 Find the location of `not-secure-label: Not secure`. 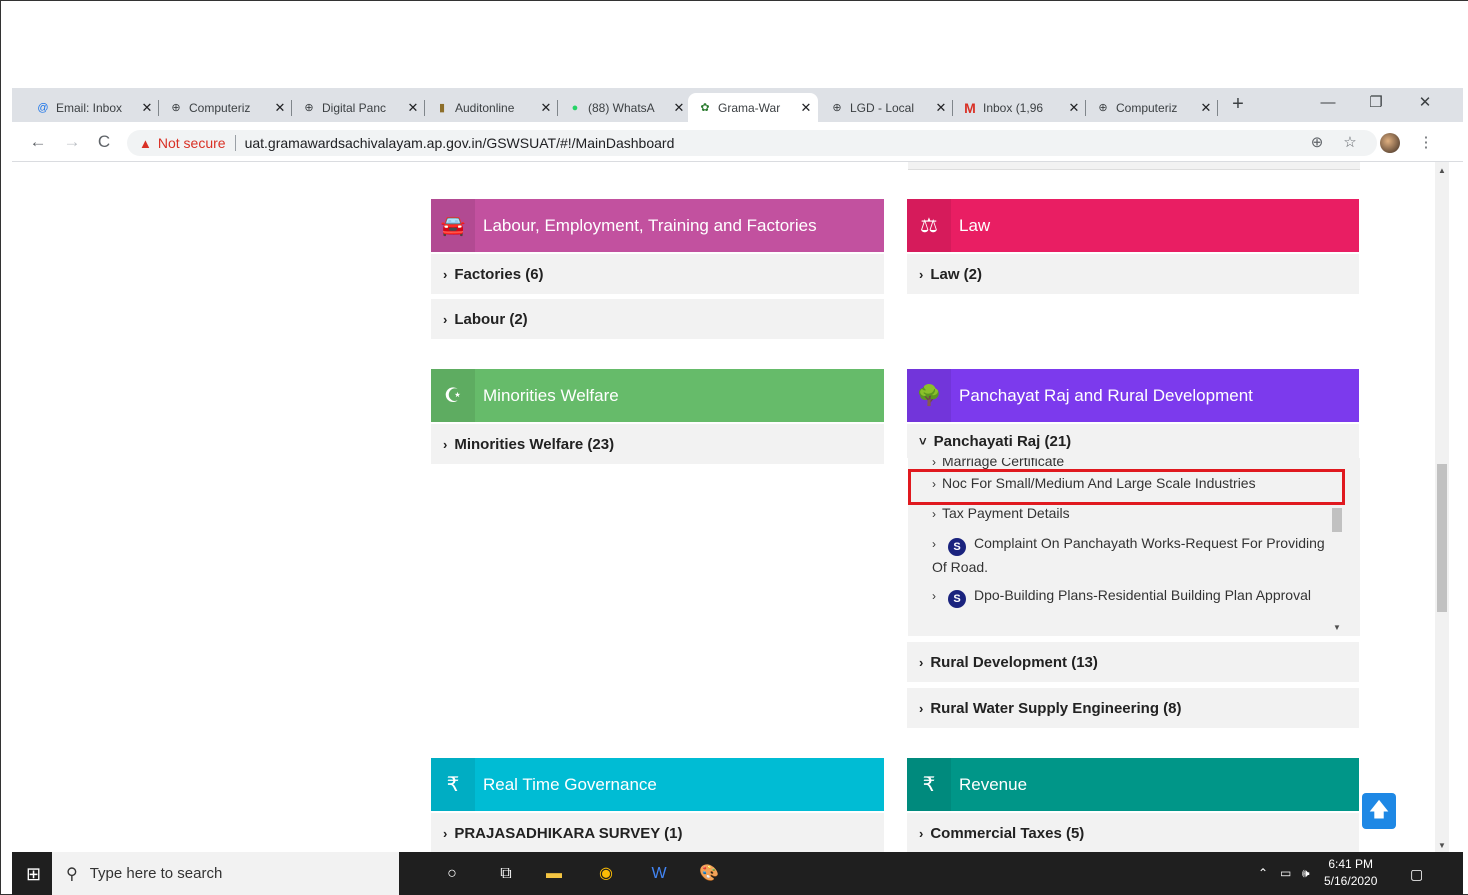

not-secure-label: Not secure is located at coordinates (192, 143).